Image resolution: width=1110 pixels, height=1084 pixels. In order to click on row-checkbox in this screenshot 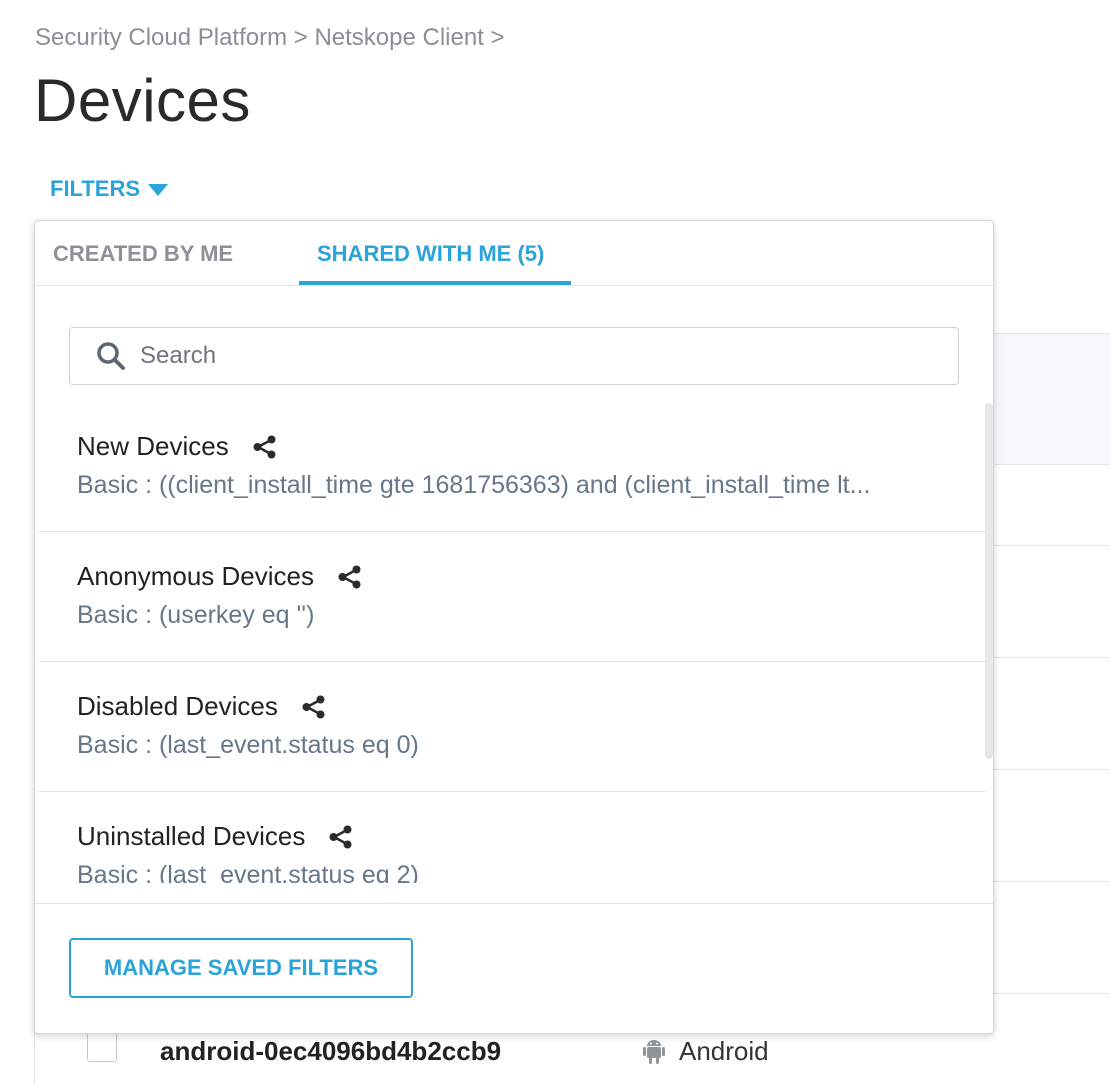, I will do `click(102, 1047)`.